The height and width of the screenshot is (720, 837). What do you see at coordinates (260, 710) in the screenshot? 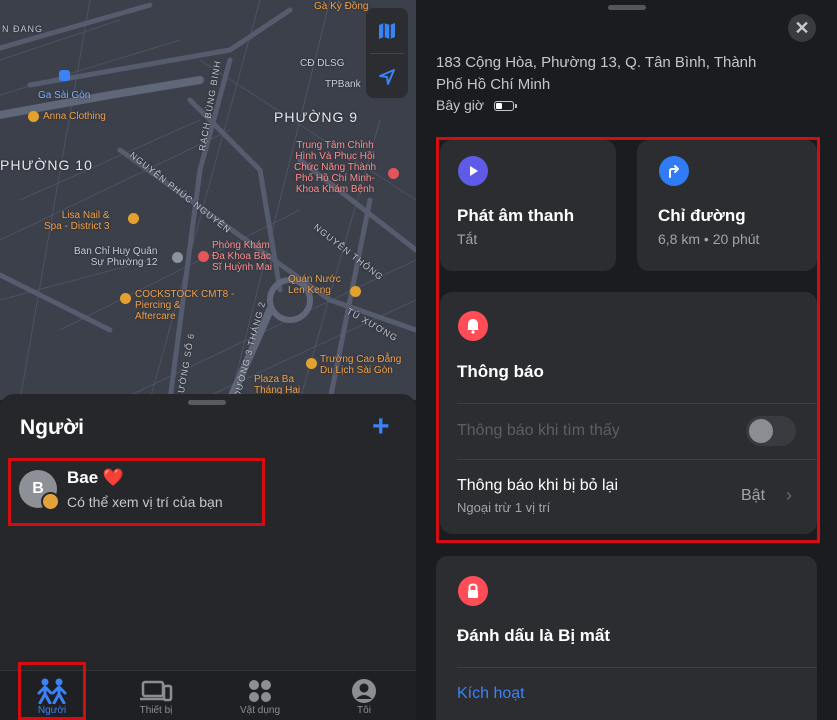
I see `tab-label: Vật dụng` at bounding box center [260, 710].